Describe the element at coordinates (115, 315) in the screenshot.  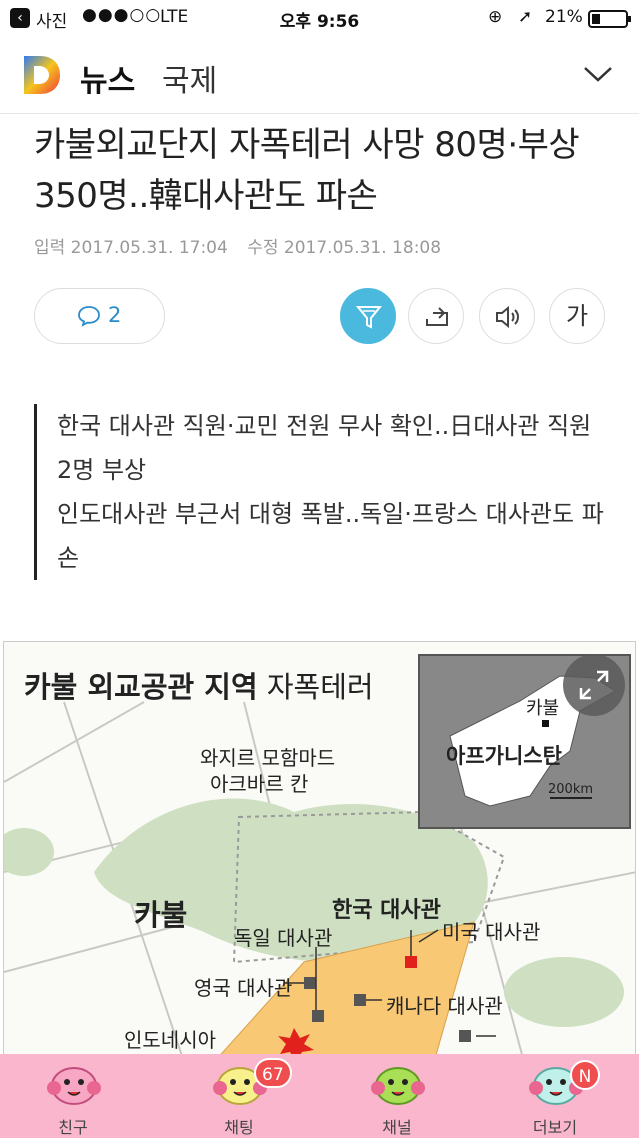
I see `comment-count: 2` at that location.